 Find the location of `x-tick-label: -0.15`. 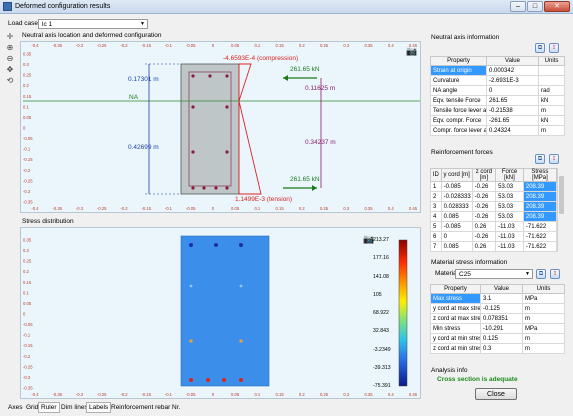

x-tick-label: -0.15 is located at coordinates (146, 208).